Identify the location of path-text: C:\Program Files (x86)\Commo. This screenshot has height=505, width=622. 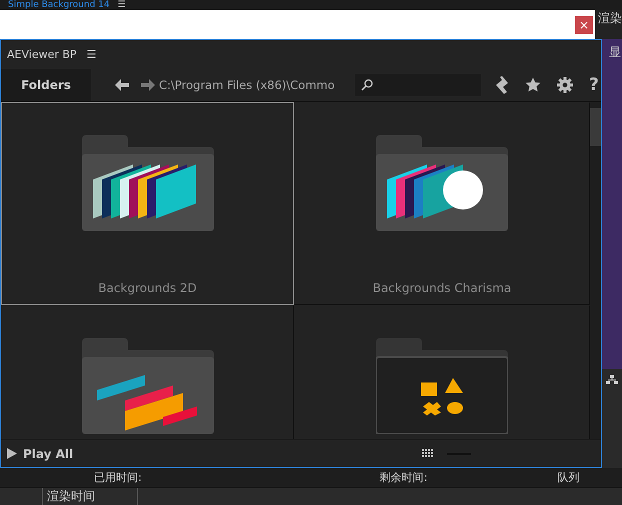
(247, 85).